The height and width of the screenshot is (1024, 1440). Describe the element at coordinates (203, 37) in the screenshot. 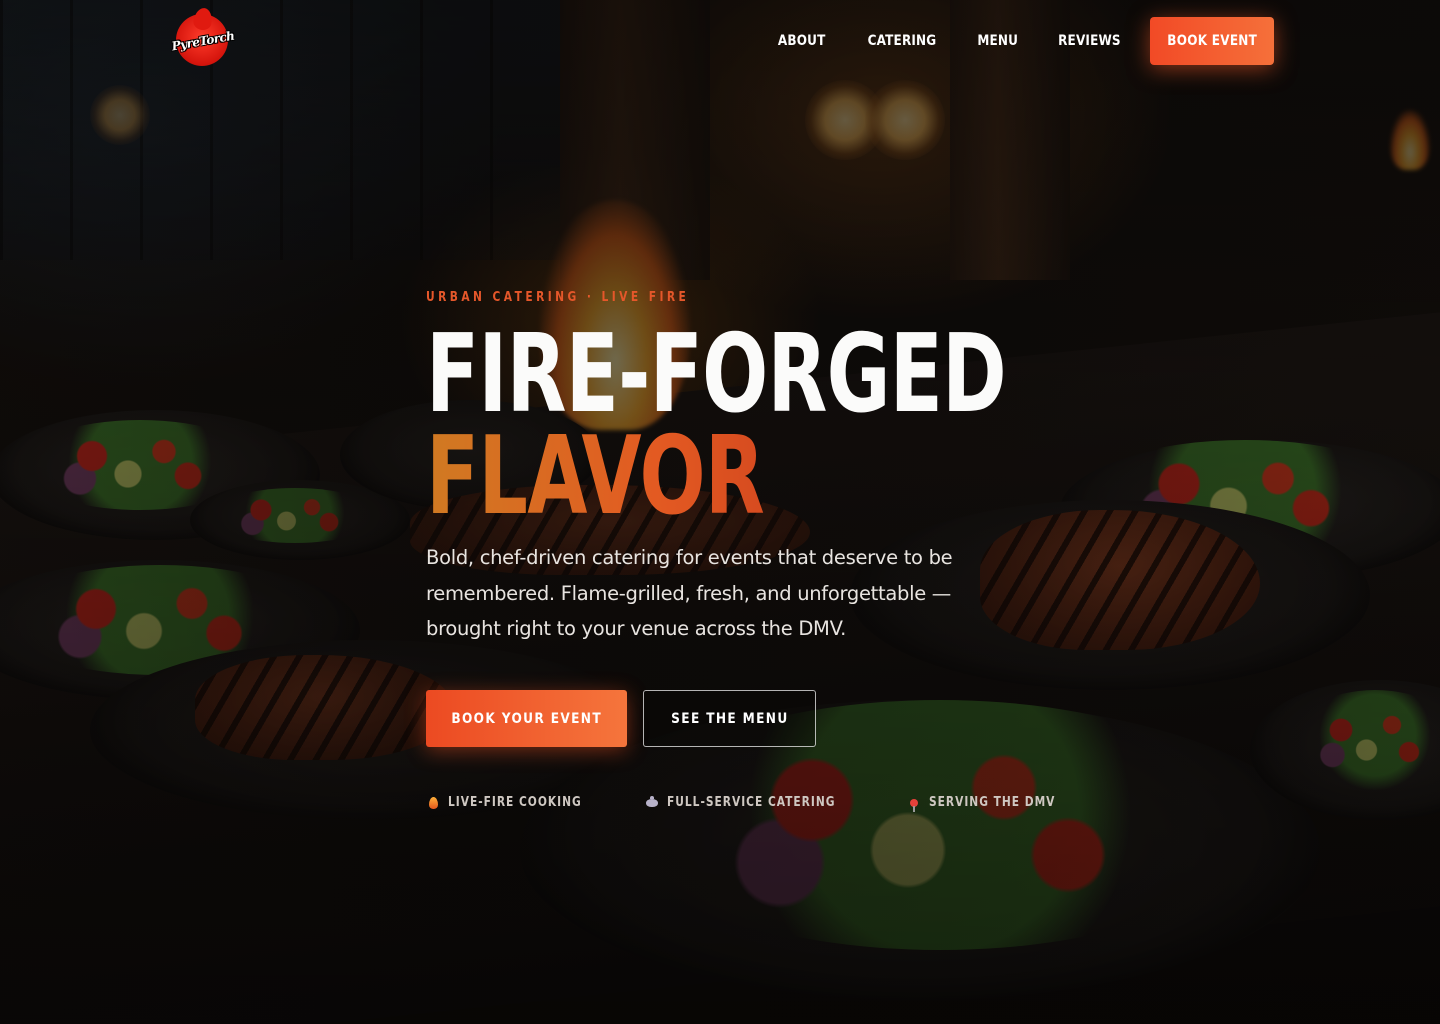

I see `brand-logo: PyreTorch` at that location.